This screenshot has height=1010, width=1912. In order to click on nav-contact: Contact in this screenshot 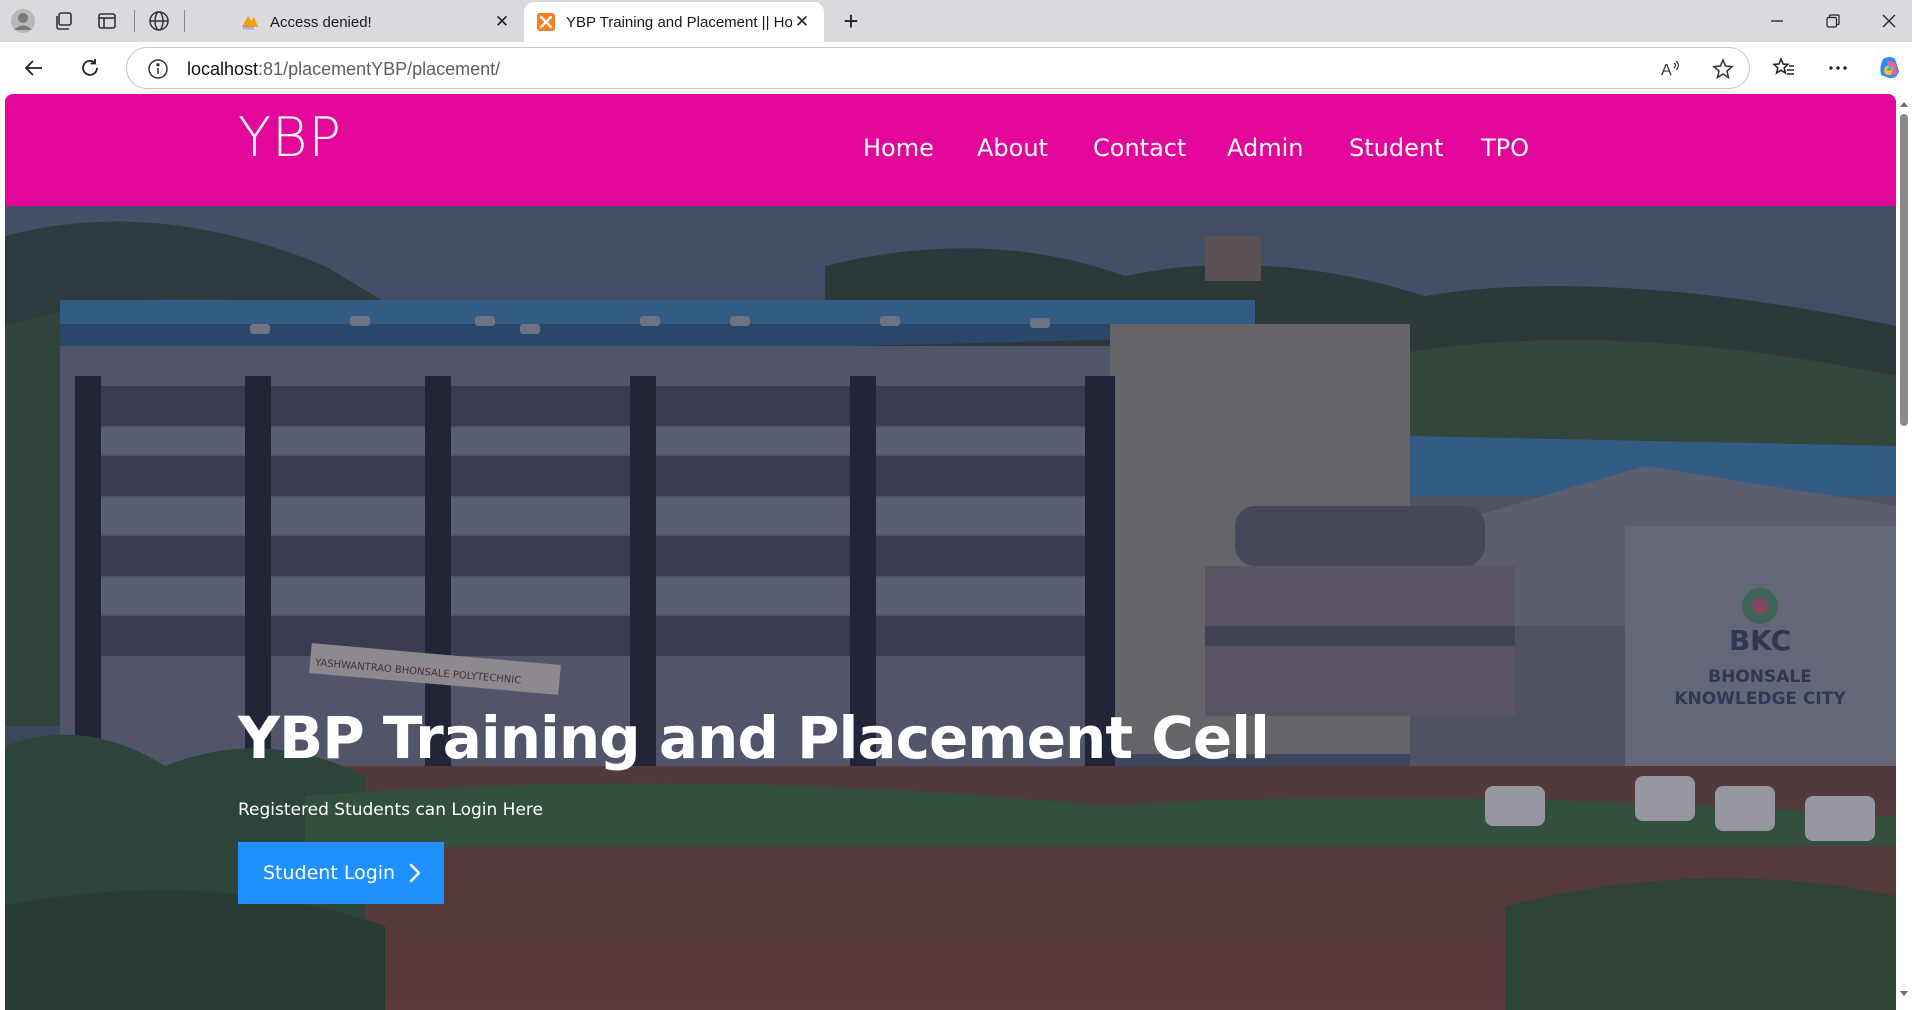, I will do `click(1139, 148)`.